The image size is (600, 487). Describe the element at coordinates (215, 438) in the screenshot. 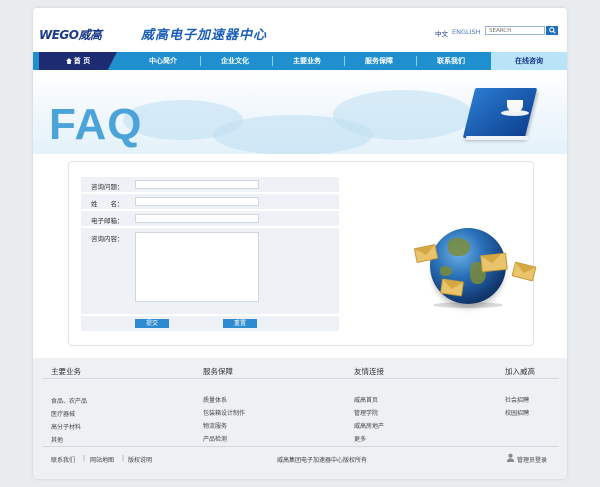

I see `footer-link: 产品检测` at that location.